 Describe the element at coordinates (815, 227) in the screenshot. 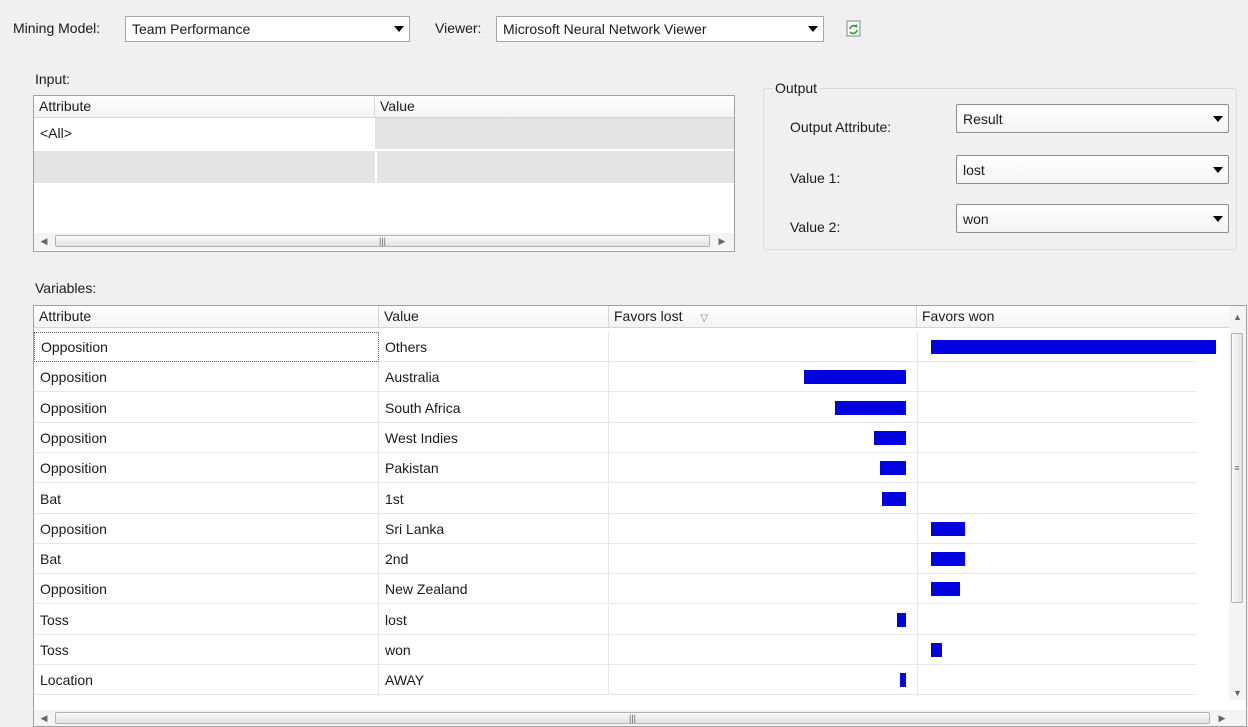

I see `value2-label: Value 2:` at that location.